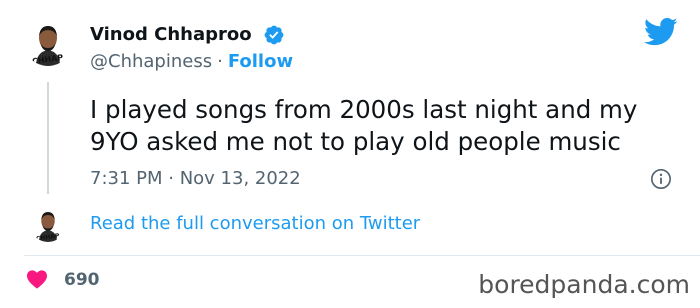 The image size is (700, 308). I want to click on like-count: 690, so click(82, 280).